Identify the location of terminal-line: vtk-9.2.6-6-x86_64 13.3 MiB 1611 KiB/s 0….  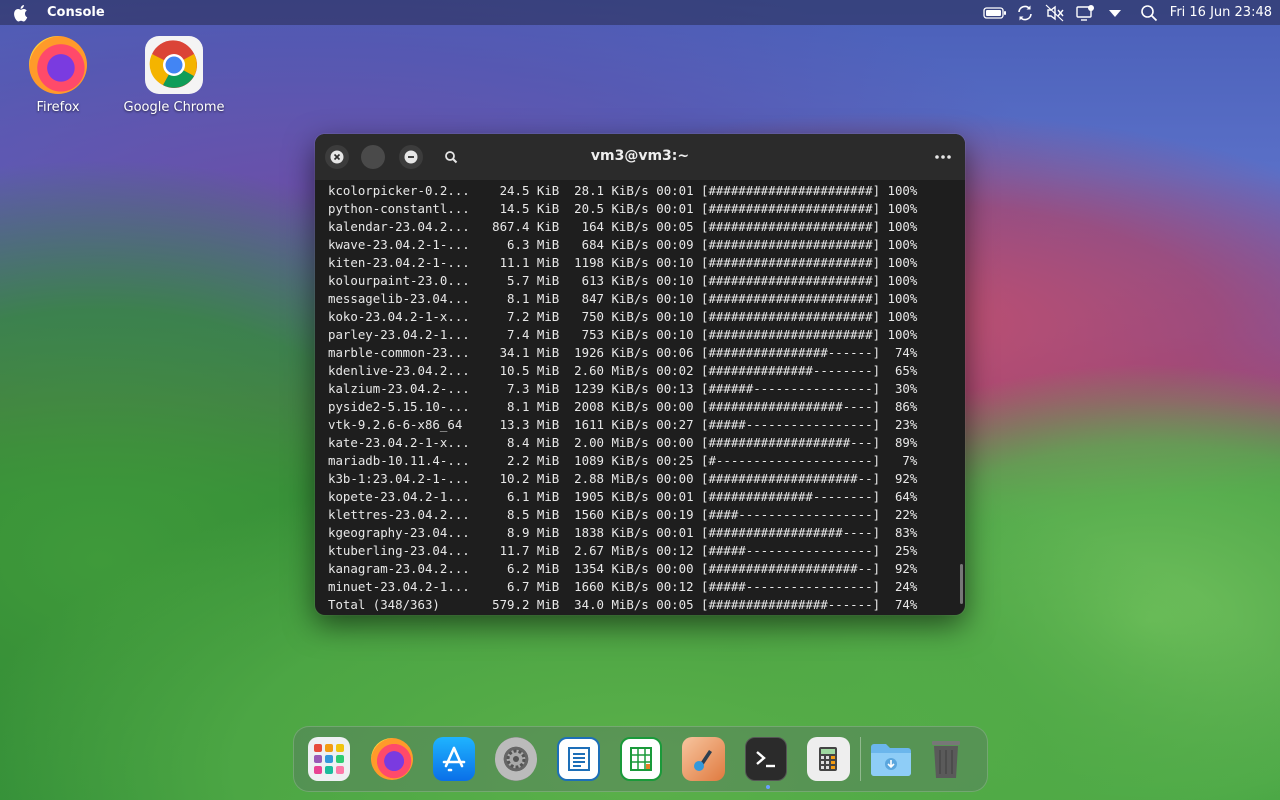
(623, 424).